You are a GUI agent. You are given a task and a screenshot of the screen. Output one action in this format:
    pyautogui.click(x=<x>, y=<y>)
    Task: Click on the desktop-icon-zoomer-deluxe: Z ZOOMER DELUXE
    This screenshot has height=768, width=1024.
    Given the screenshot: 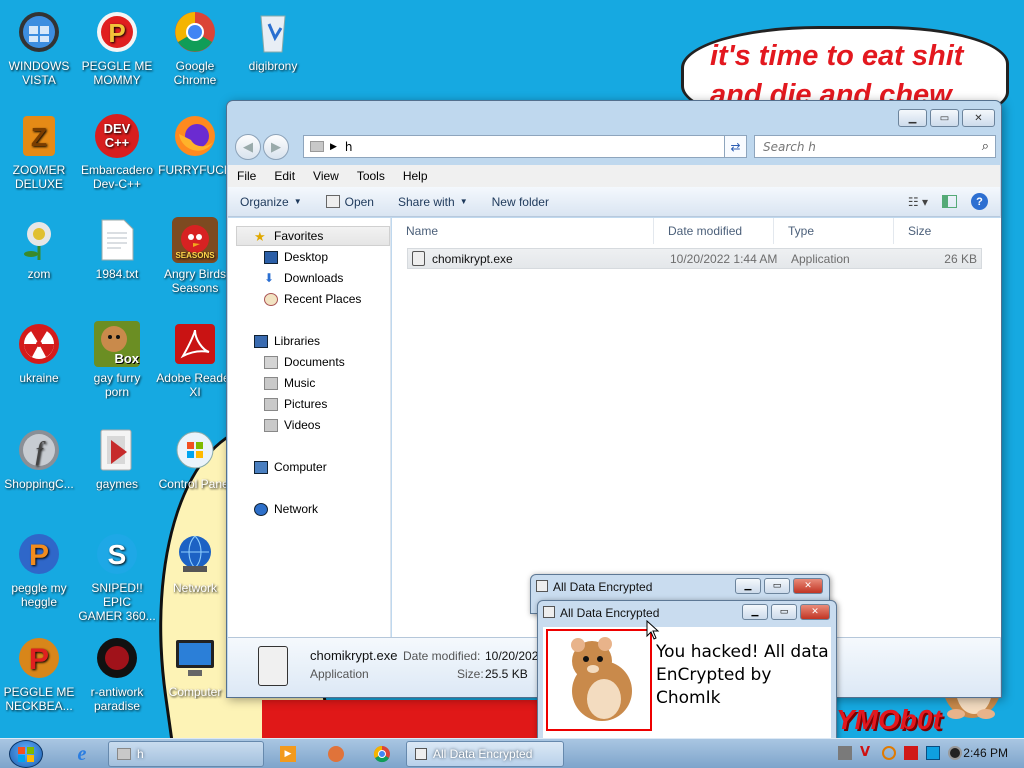 What is the action you would take?
    pyautogui.click(x=39, y=151)
    